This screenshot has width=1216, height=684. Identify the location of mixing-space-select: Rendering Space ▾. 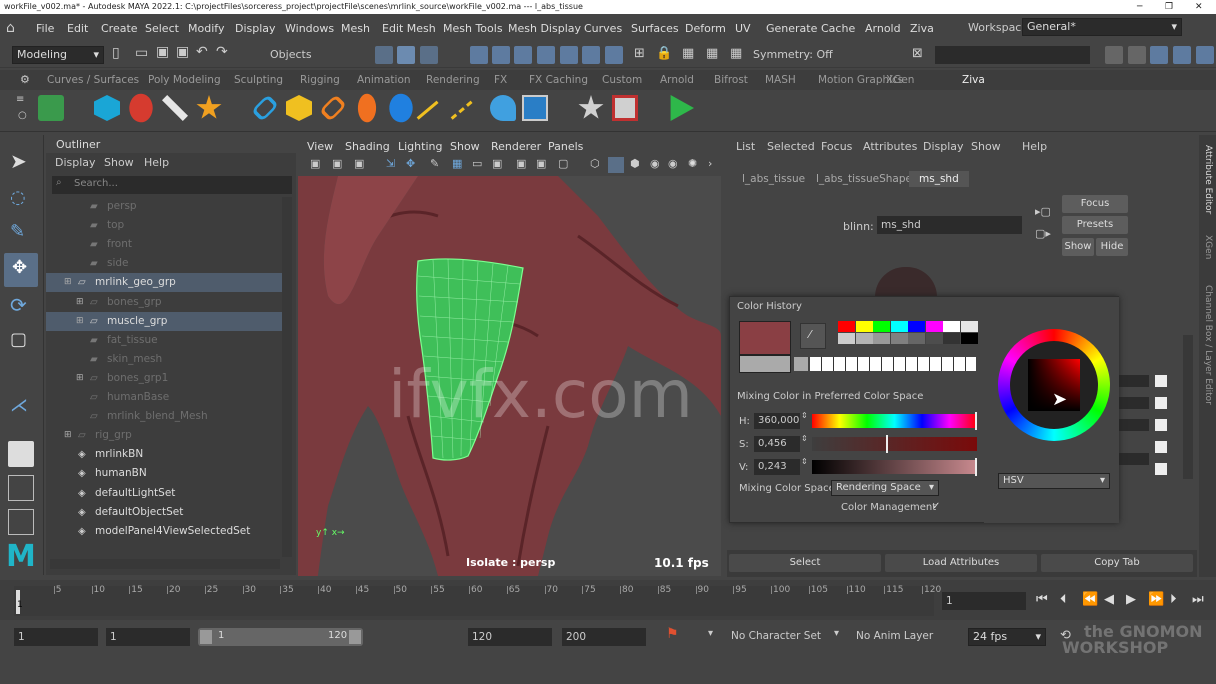
(885, 488).